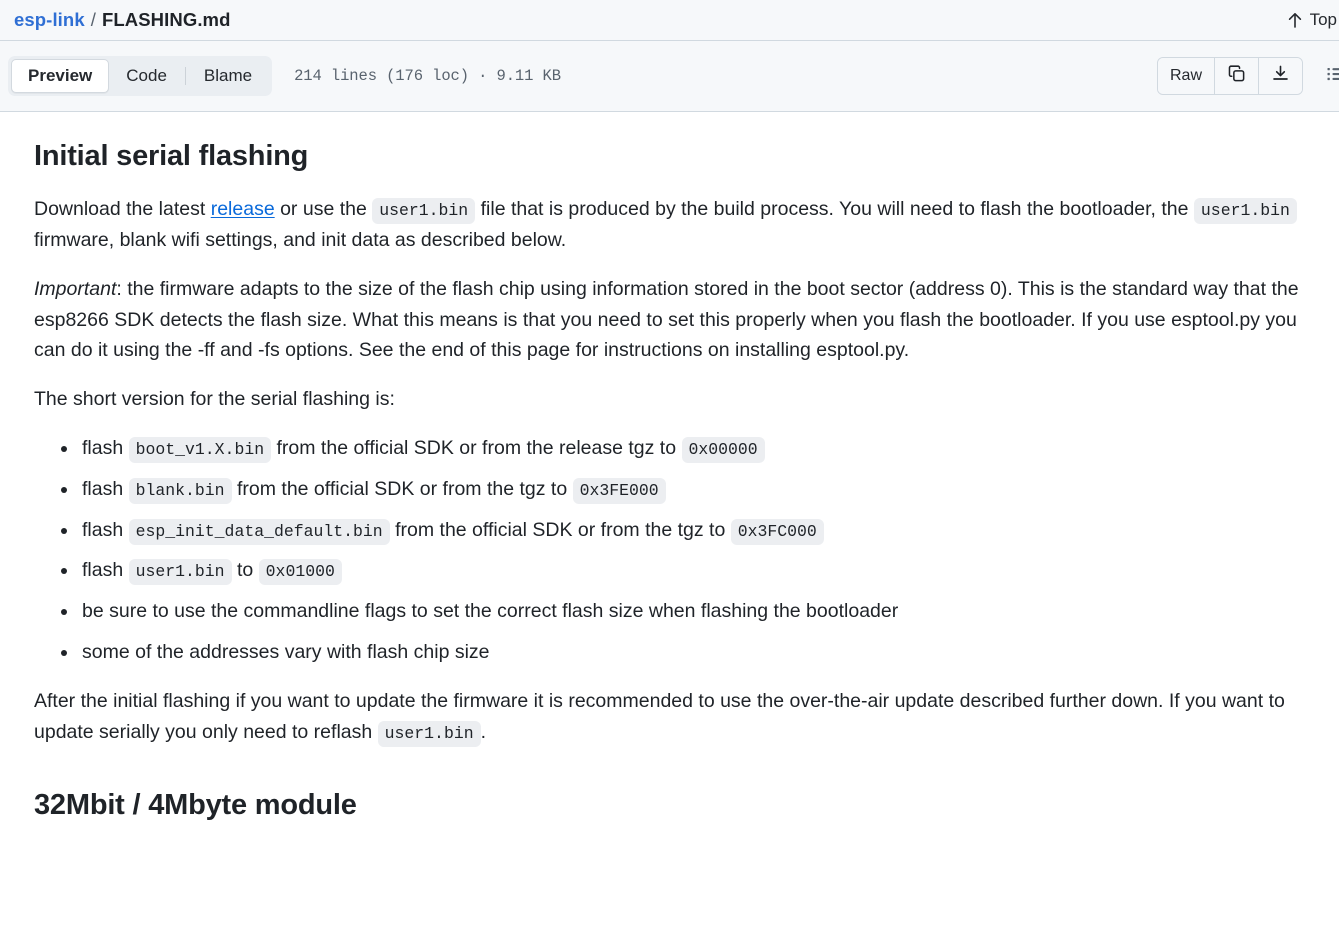 The image size is (1339, 925). I want to click on li2-text-a: flash, so click(105, 529).